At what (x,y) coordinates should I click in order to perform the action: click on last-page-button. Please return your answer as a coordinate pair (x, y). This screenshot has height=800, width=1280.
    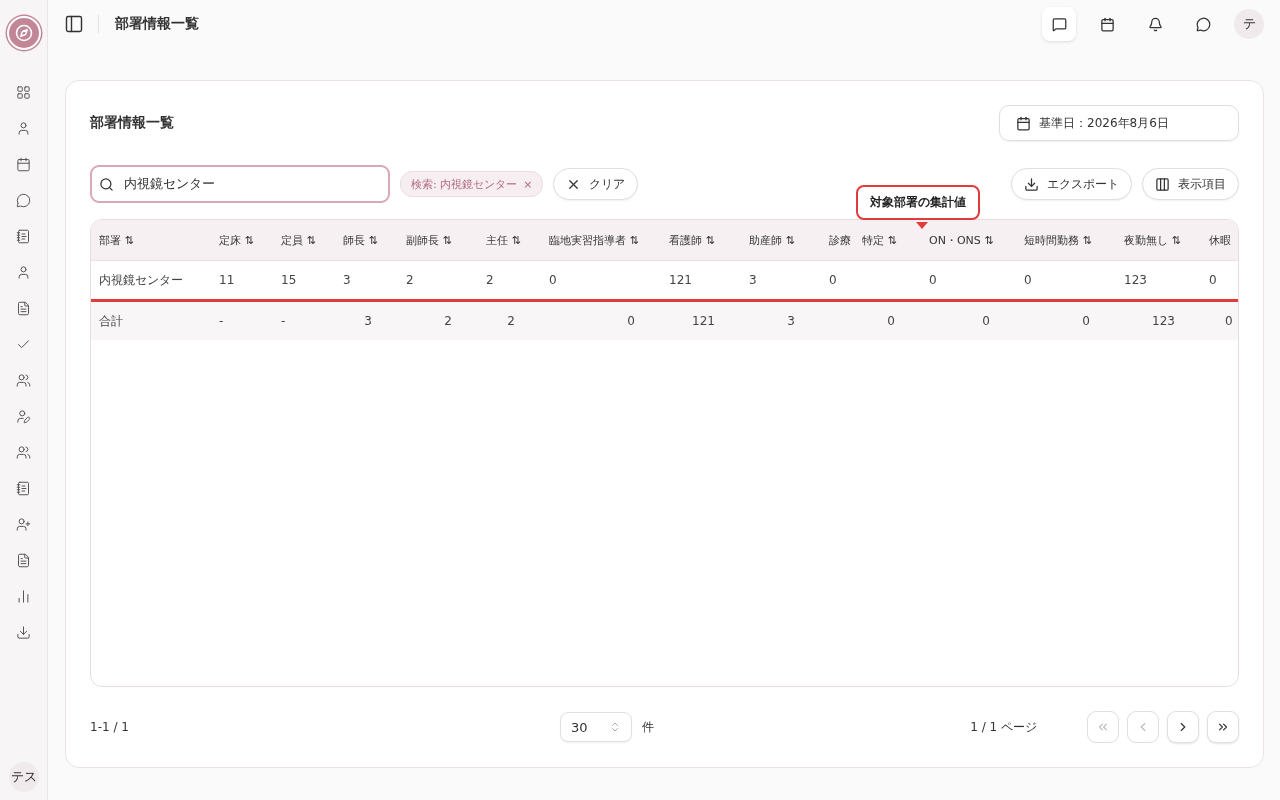
    Looking at the image, I should click on (1223, 727).